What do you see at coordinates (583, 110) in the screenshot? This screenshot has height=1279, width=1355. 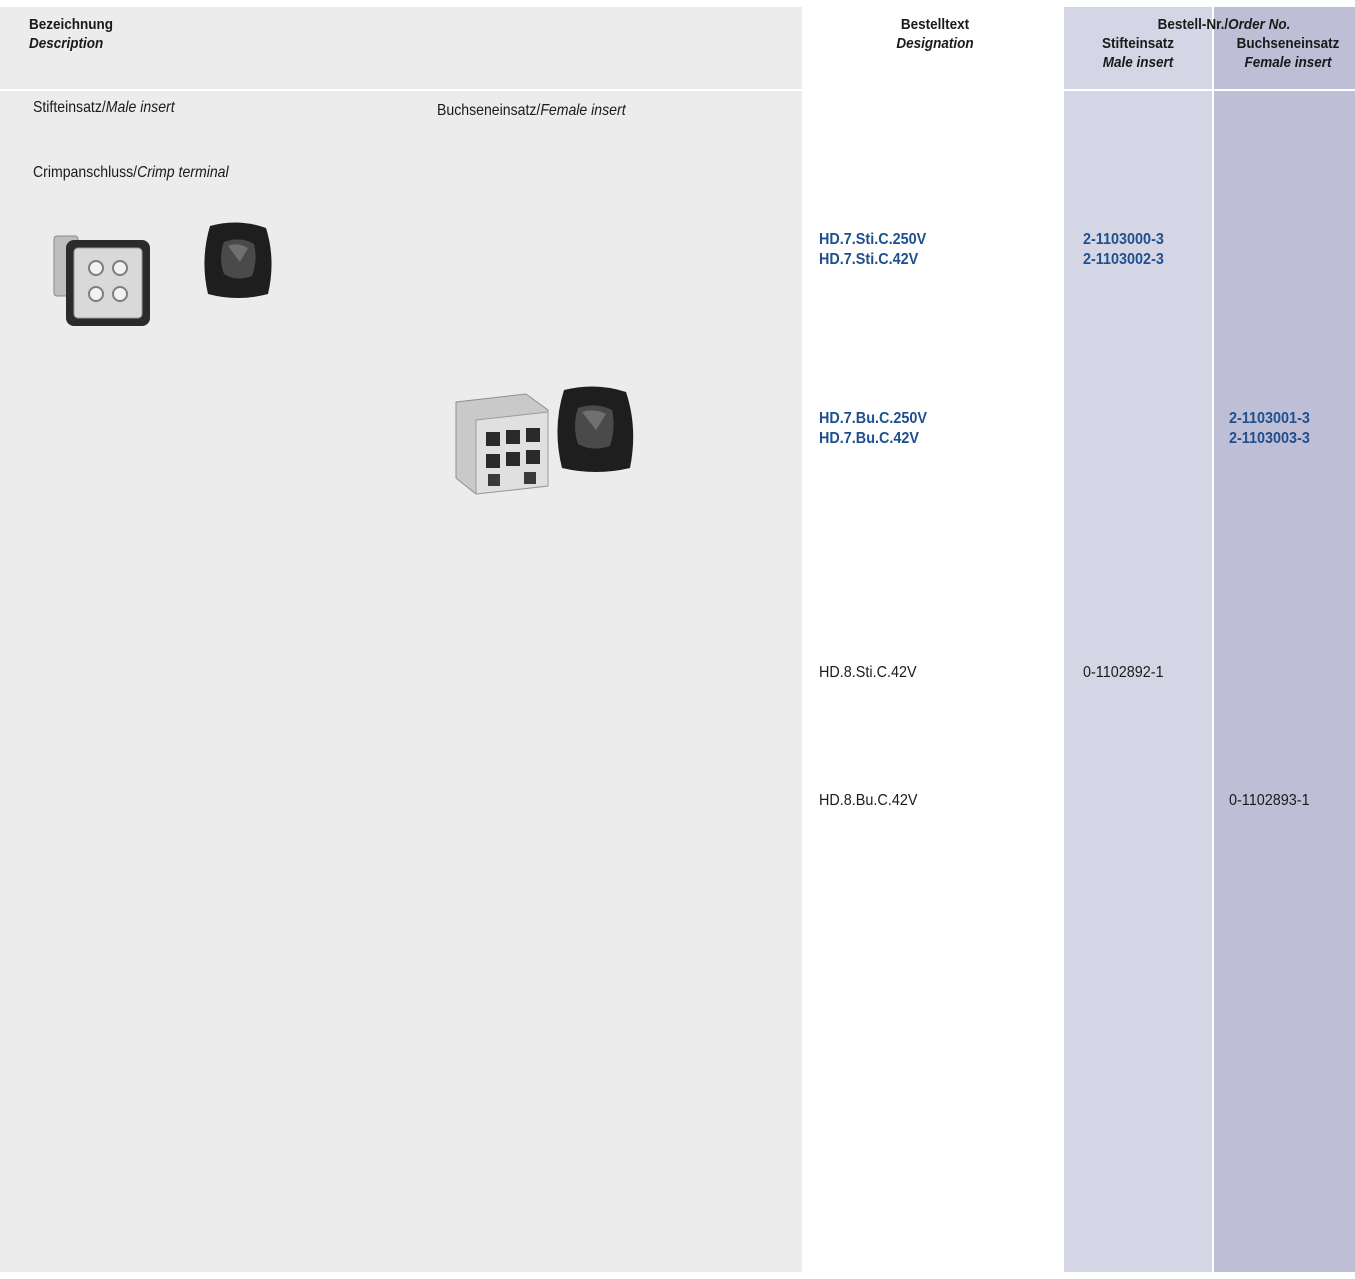 I see `label-female-insert-en: Female insert` at bounding box center [583, 110].